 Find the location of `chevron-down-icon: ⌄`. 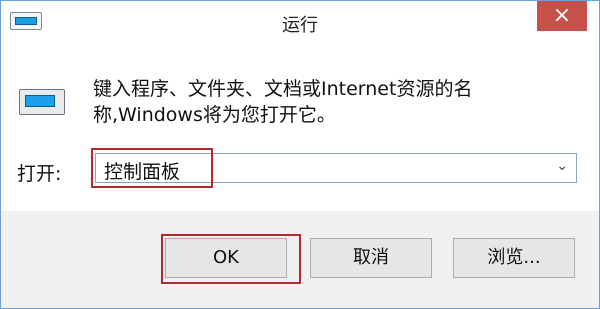

chevron-down-icon: ⌄ is located at coordinates (562, 166).